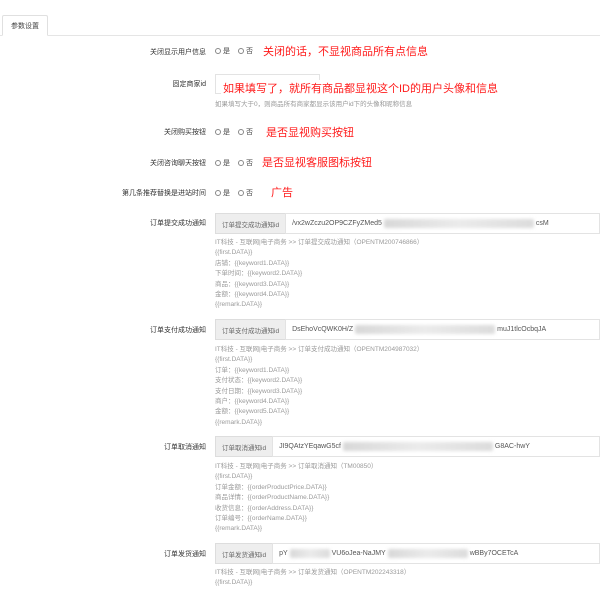 The height and width of the screenshot is (589, 600). Describe the element at coordinates (244, 446) in the screenshot. I see `order-cancel-notice-addon: 订单取消通知id` at that location.